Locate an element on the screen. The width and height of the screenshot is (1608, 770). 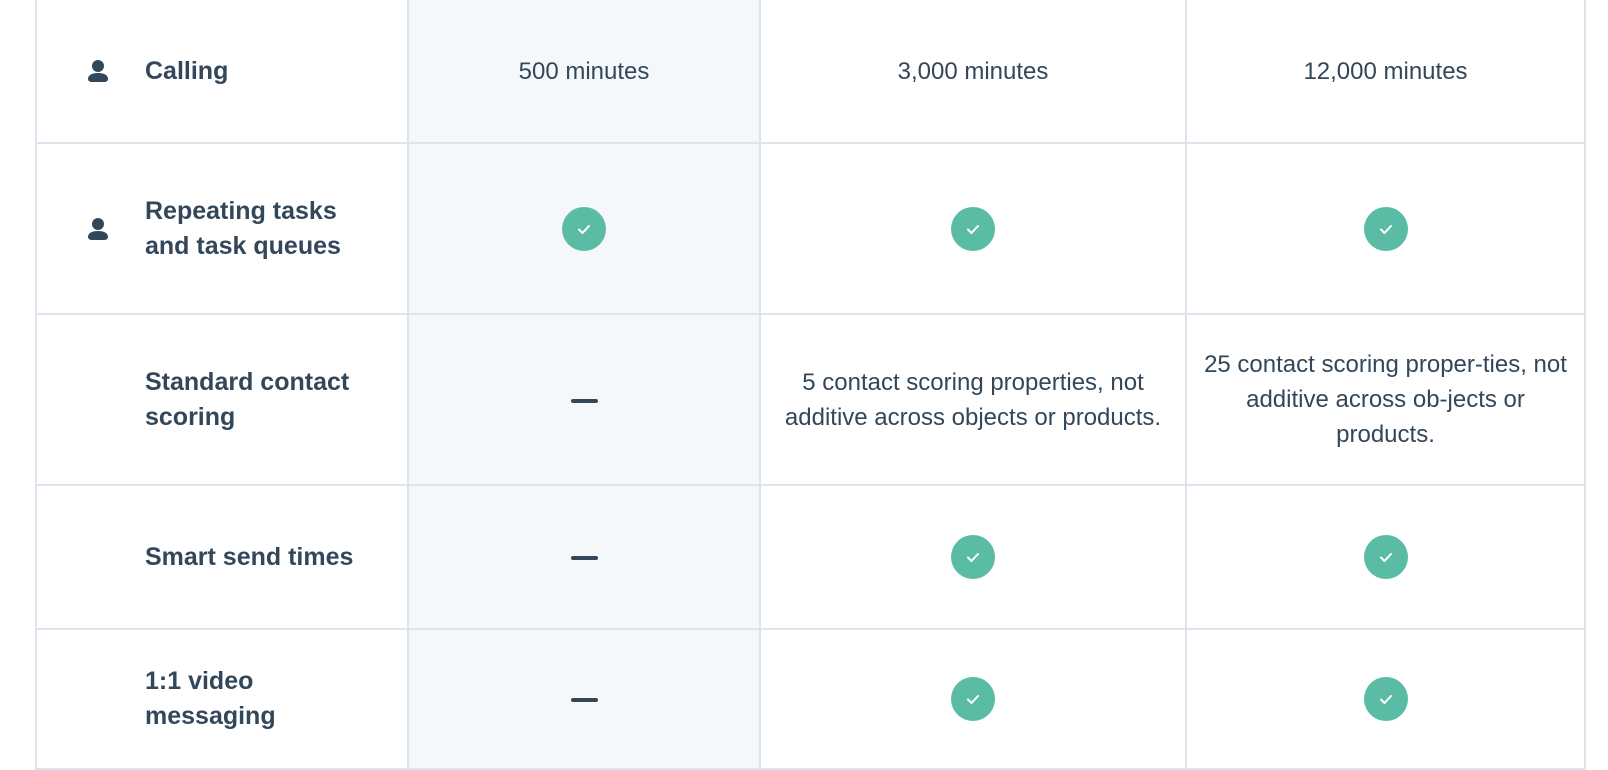
value-cell: 500 minutes is located at coordinates (584, 72).